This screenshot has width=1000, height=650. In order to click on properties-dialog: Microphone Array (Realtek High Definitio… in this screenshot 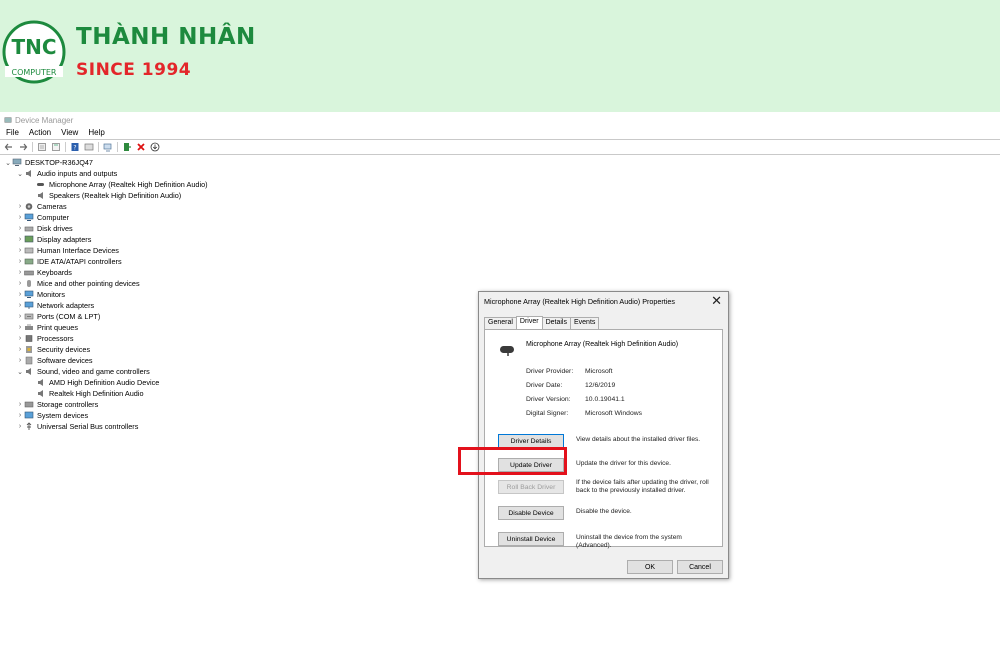, I will do `click(603, 435)`.